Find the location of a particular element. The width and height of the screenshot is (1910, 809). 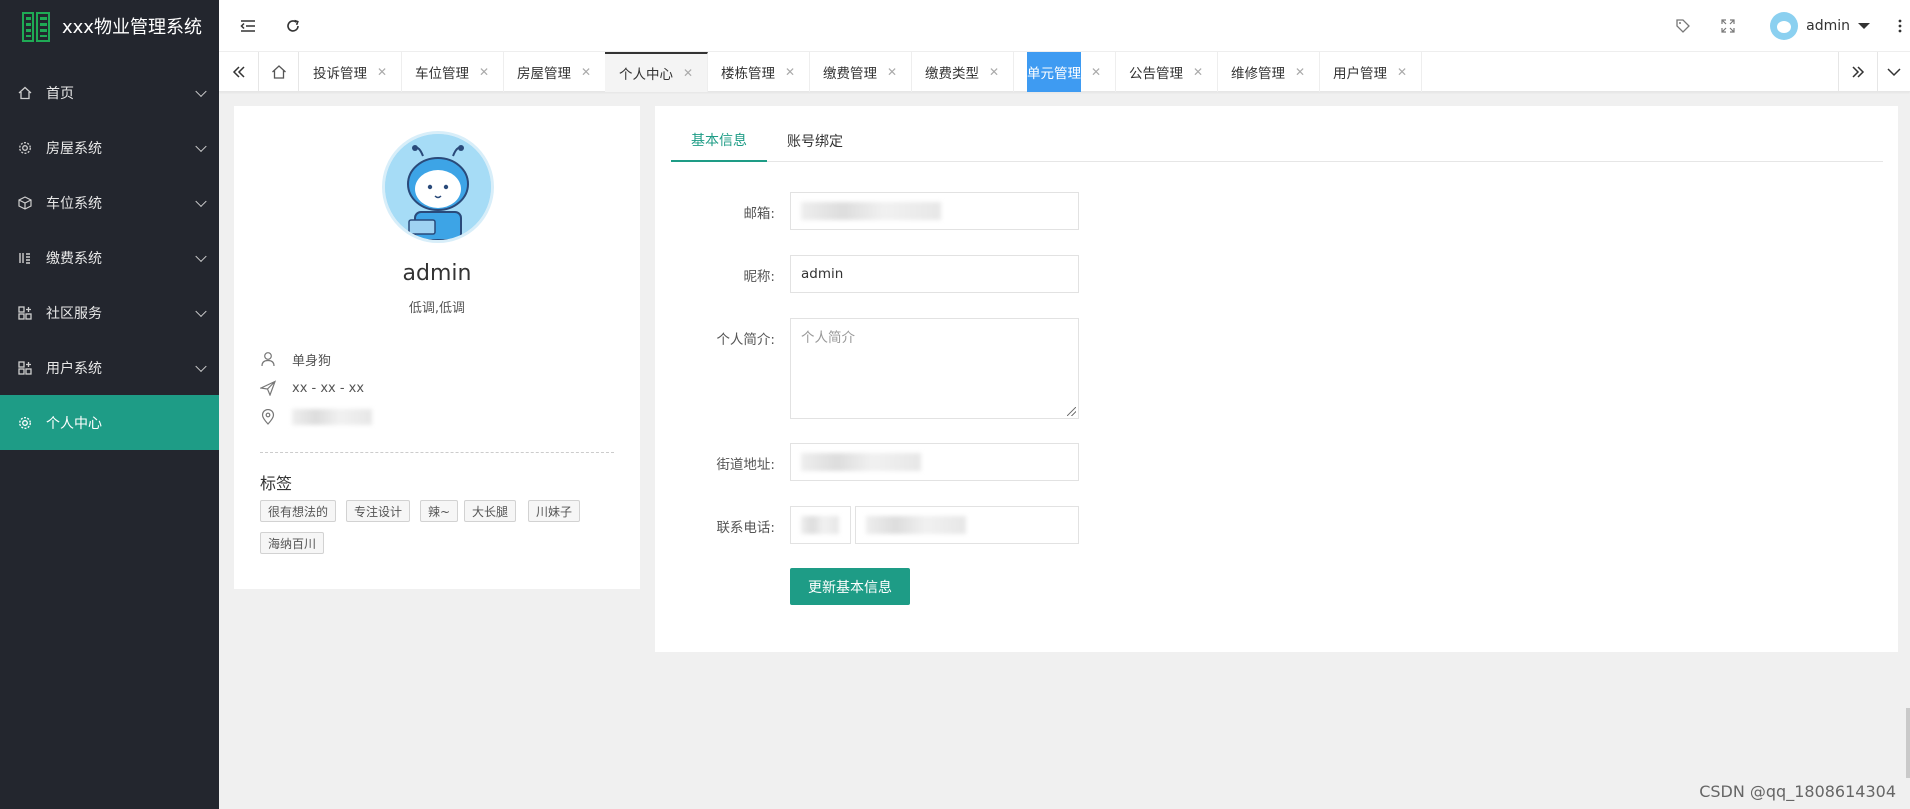

nickname-field: admin is located at coordinates (934, 274).